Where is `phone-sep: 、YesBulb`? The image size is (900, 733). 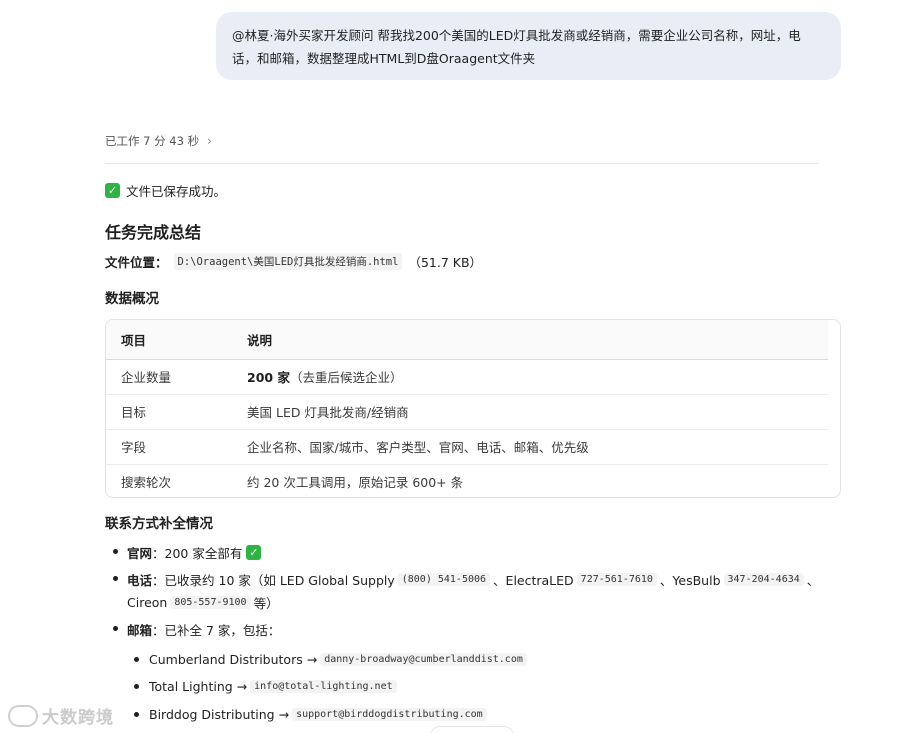 phone-sep: 、YesBulb is located at coordinates (690, 580).